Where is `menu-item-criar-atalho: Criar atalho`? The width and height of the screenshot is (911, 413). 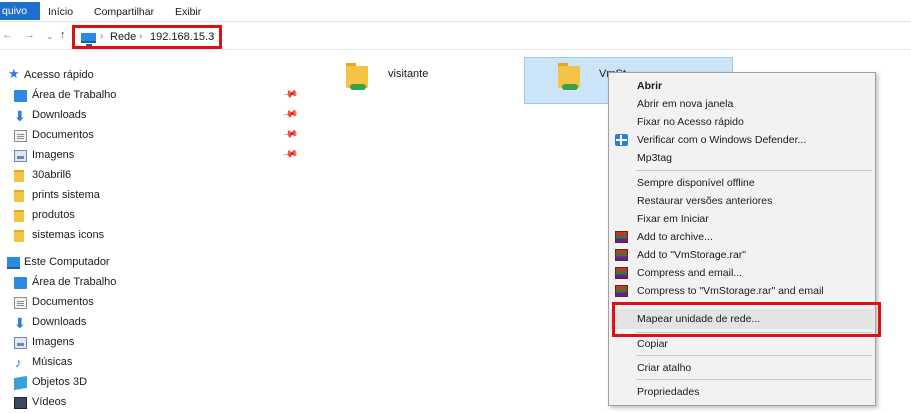
menu-item-criar-atalho: Criar atalho is located at coordinates (742, 368).